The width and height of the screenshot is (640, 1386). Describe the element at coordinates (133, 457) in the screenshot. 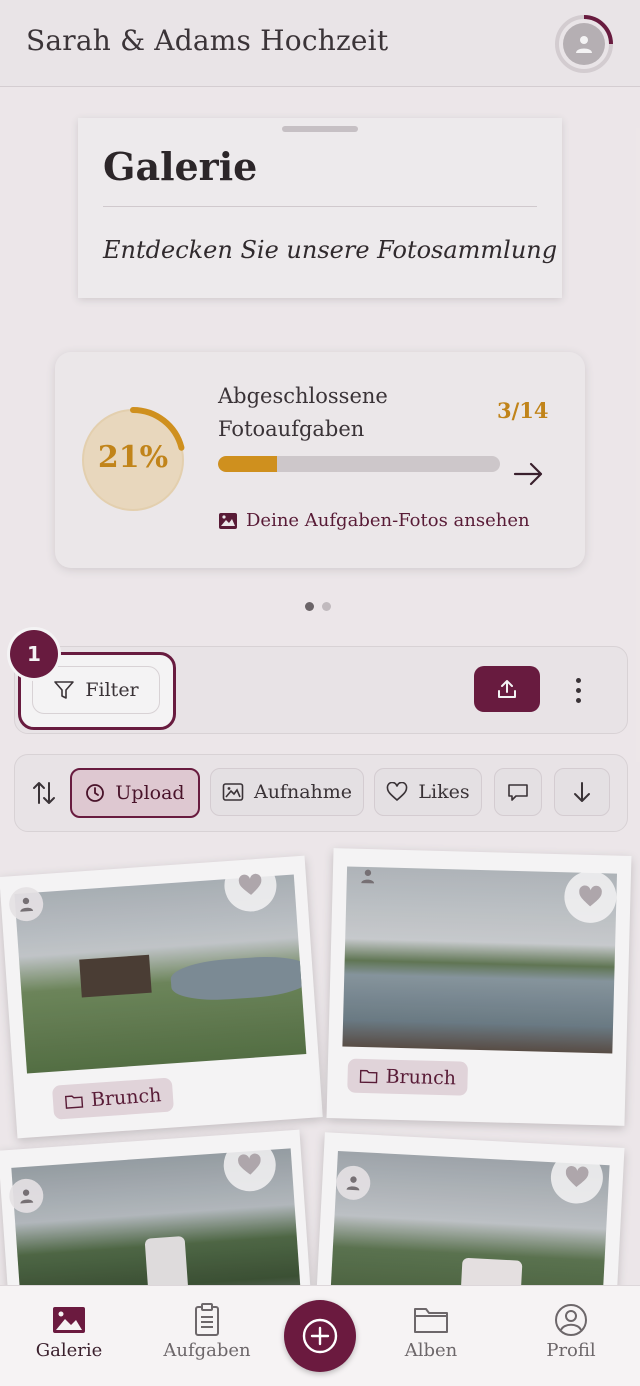

I see `progress-percent: 21%` at that location.